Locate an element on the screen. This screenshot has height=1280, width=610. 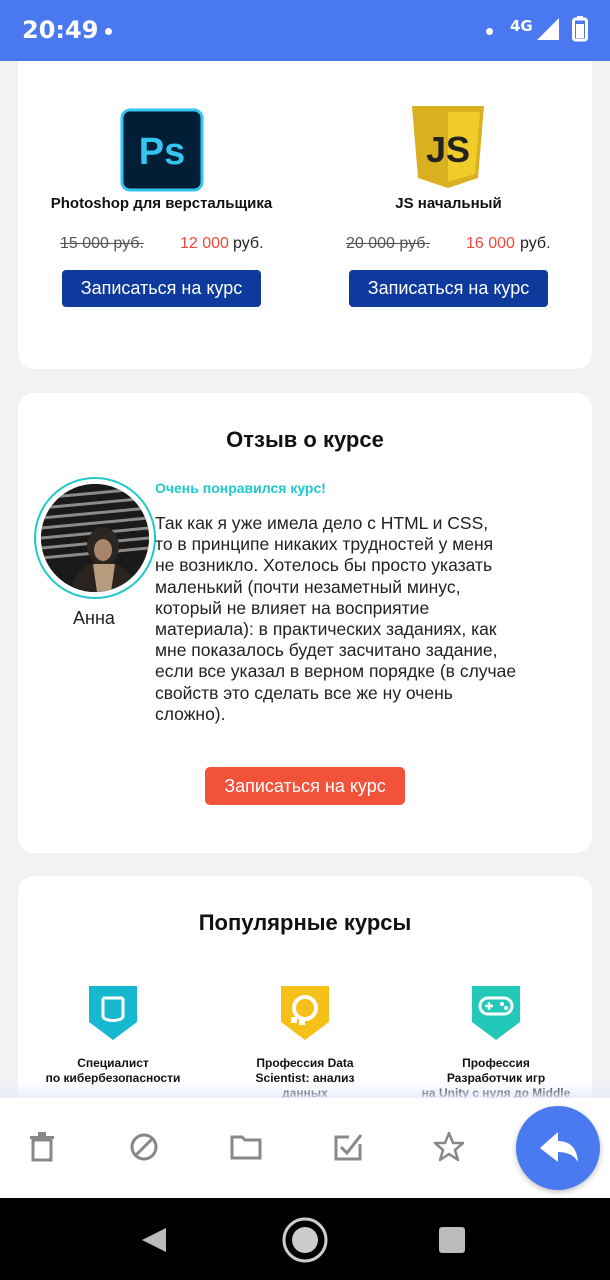
status-time: 20:49 is located at coordinates (60, 30).